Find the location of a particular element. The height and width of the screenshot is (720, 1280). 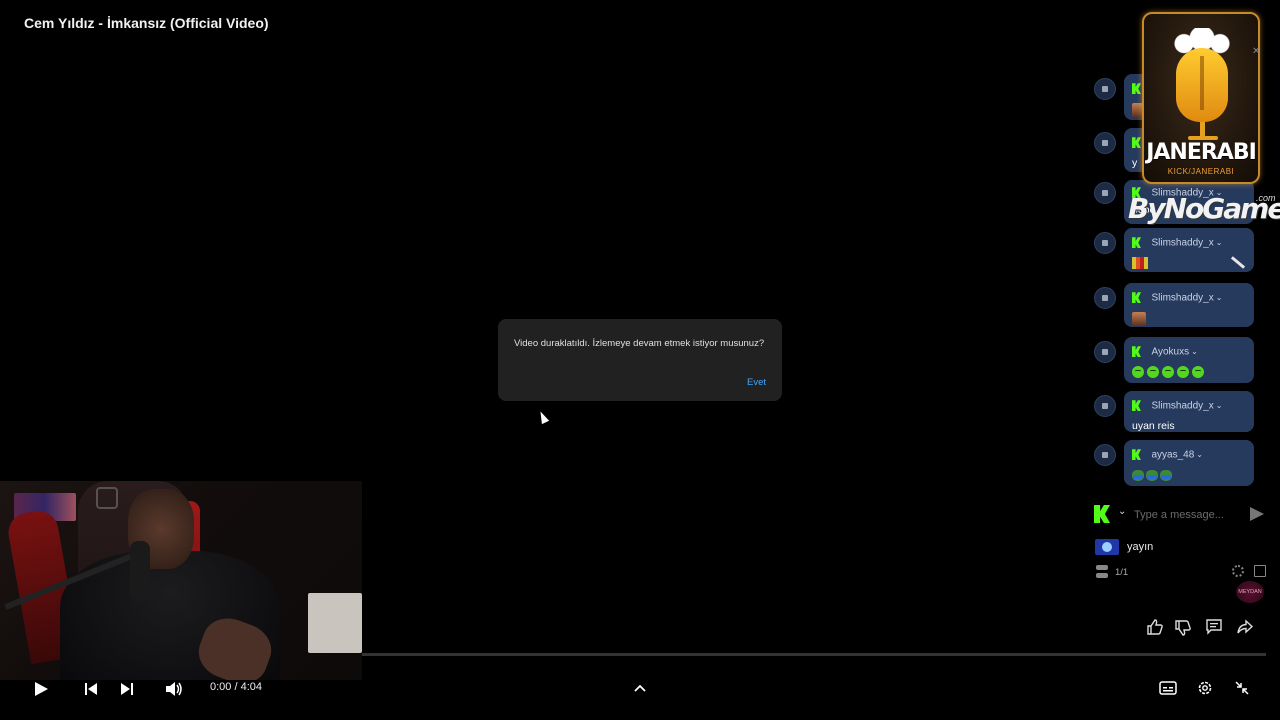

chat-settings-icon is located at coordinates (1238, 571).